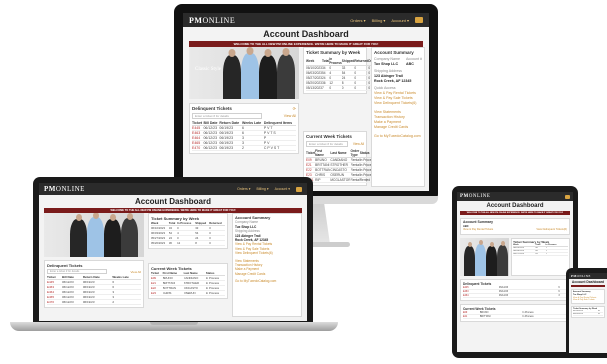 This screenshot has width=607, height=364. I want to click on table-cell: STROTHER, so click(340, 165).